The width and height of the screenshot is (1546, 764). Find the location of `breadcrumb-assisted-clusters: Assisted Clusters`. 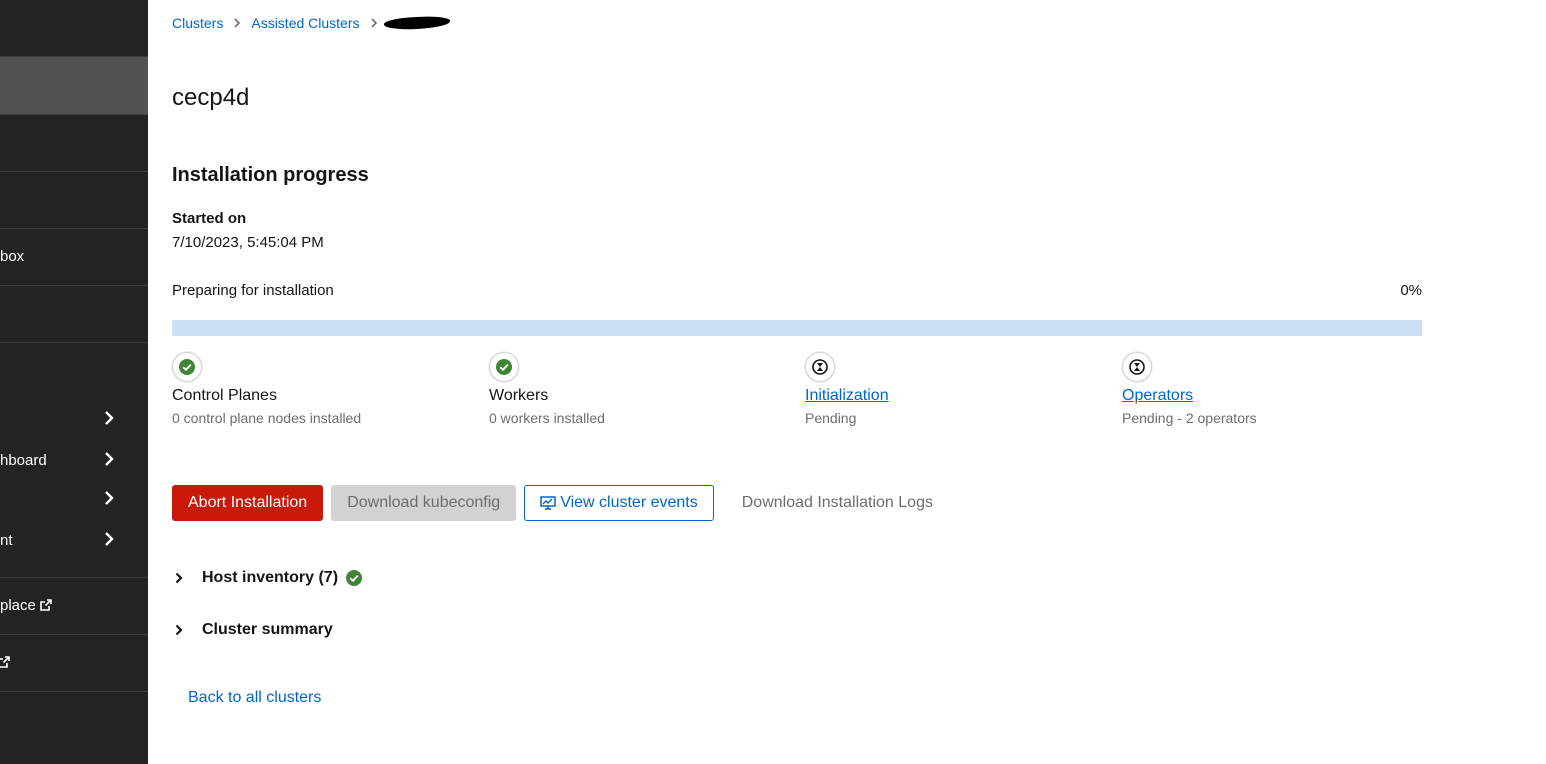

breadcrumb-assisted-clusters: Assisted Clusters is located at coordinates (305, 23).